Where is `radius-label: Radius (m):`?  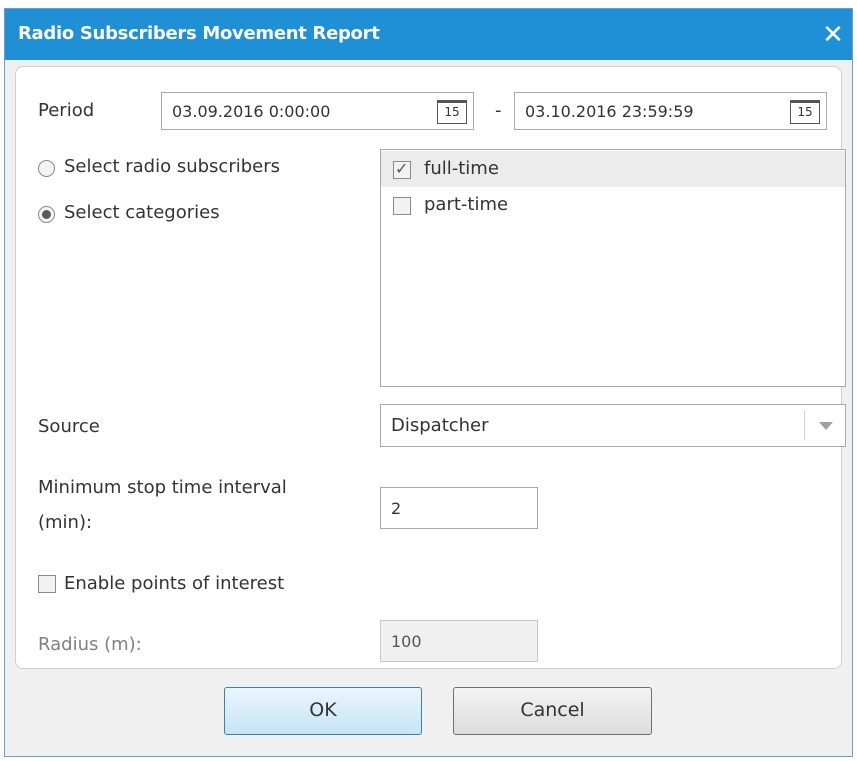 radius-label: Radius (m): is located at coordinates (90, 644).